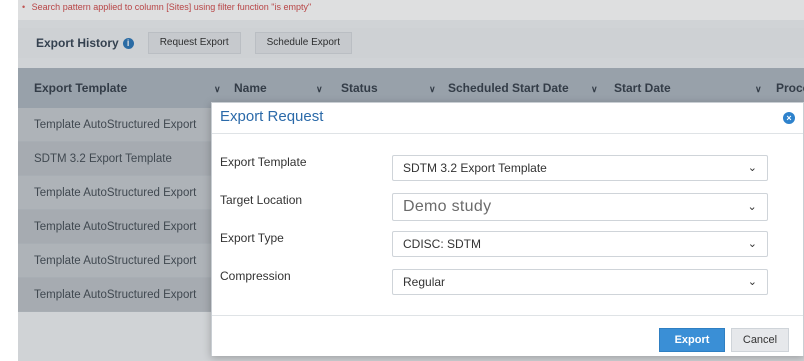 This screenshot has width=804, height=361. Describe the element at coordinates (261, 200) in the screenshot. I see `target-location-label: Target Location` at that location.